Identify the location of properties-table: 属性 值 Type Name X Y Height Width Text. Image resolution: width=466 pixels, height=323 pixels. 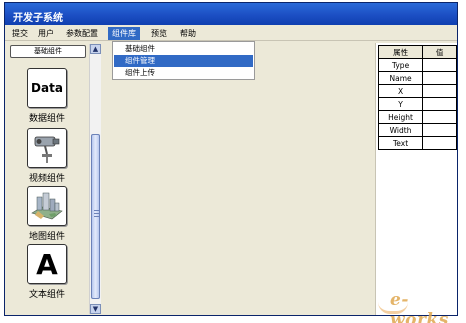
(417, 97).